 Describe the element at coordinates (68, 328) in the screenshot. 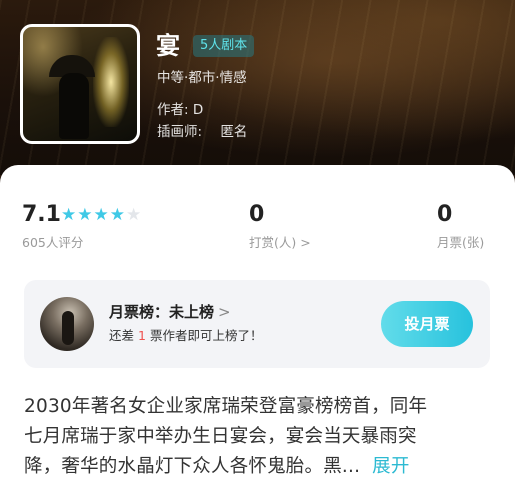

I see `avatar-figure` at that location.